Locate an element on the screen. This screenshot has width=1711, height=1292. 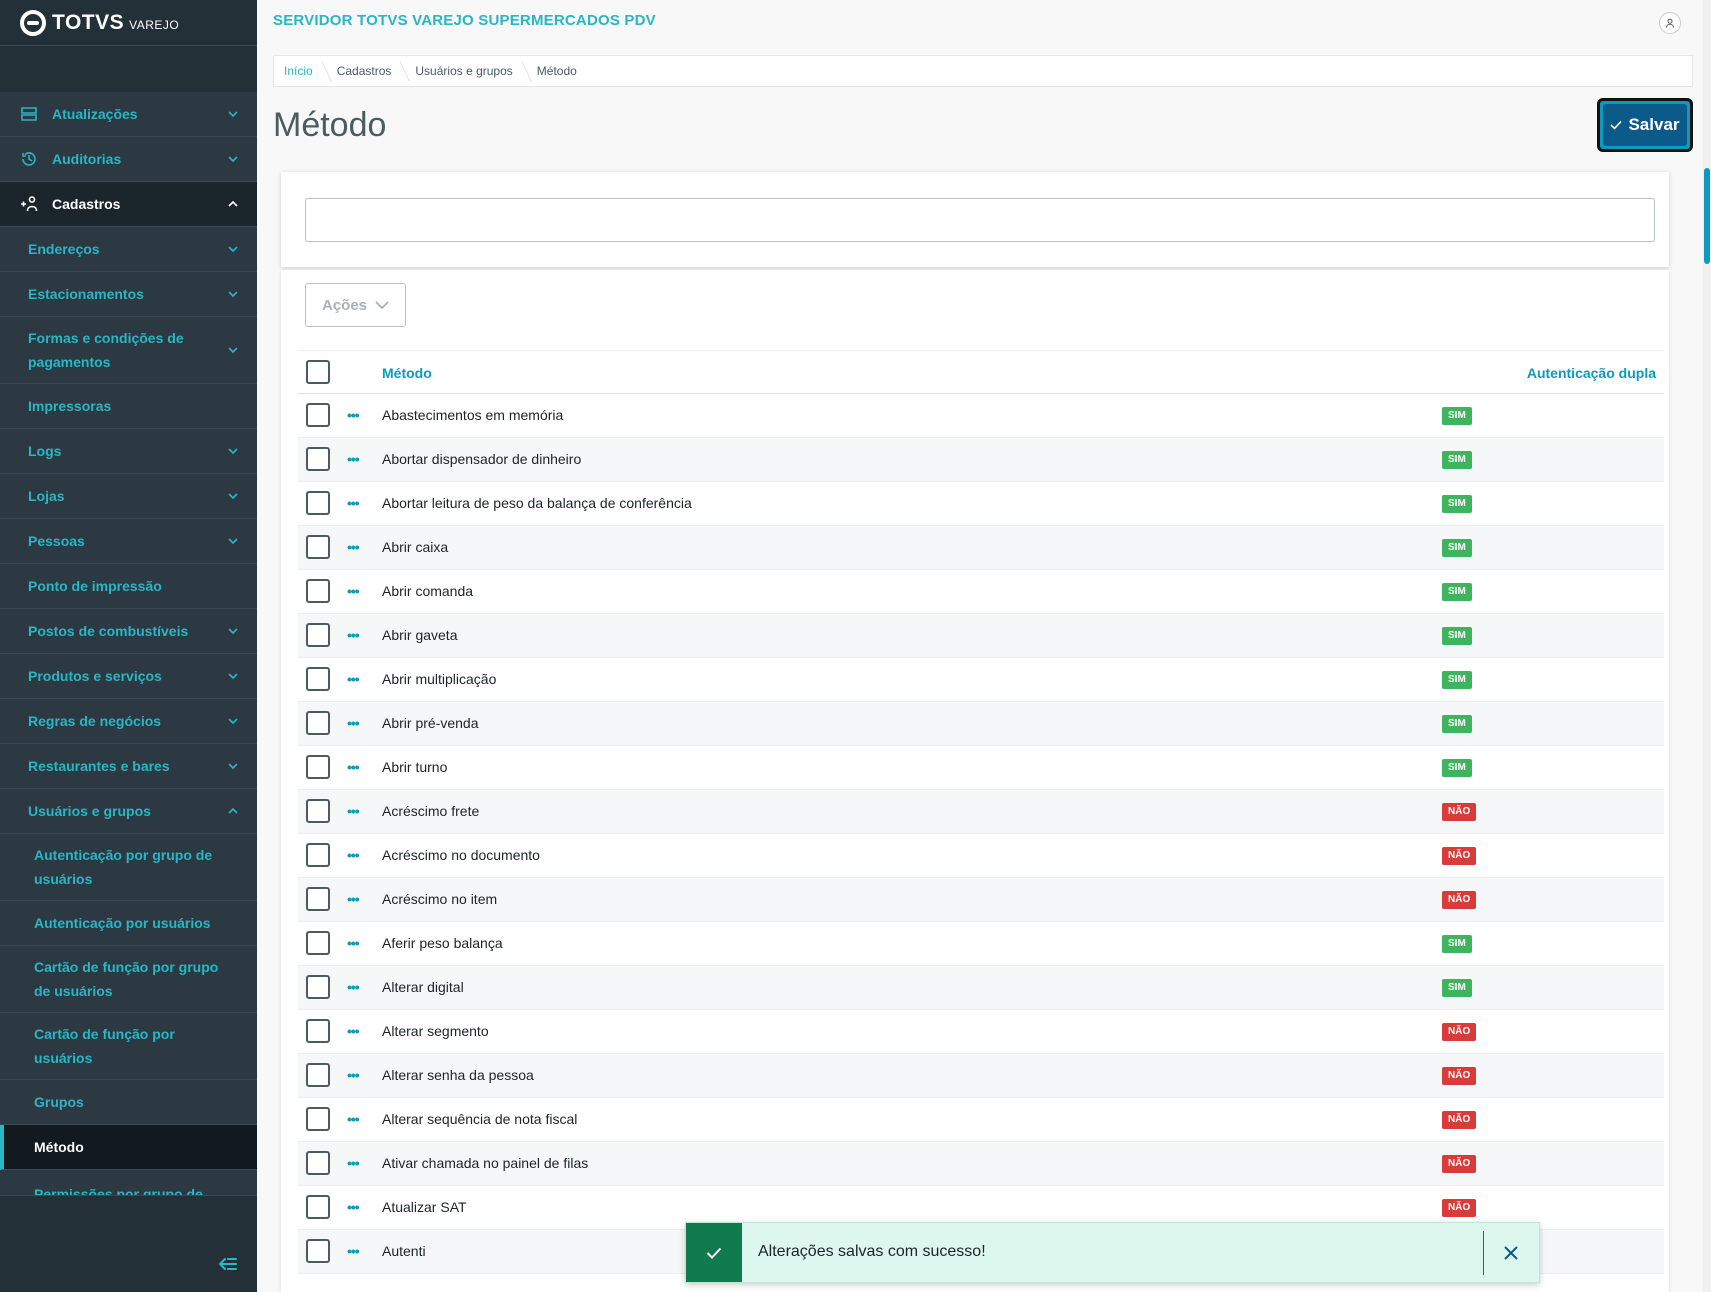
sidebar-subitem: Ponto de impressão is located at coordinates (128, 586).